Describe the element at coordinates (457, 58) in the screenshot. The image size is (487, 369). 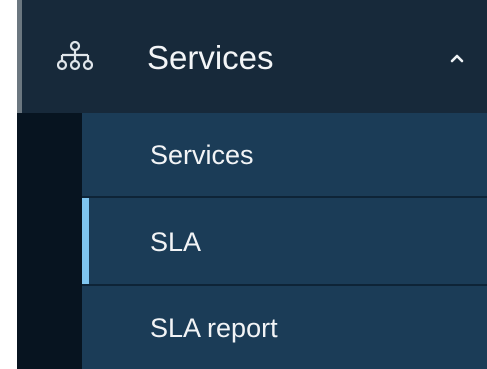
I see `chevron-up-icon` at that location.